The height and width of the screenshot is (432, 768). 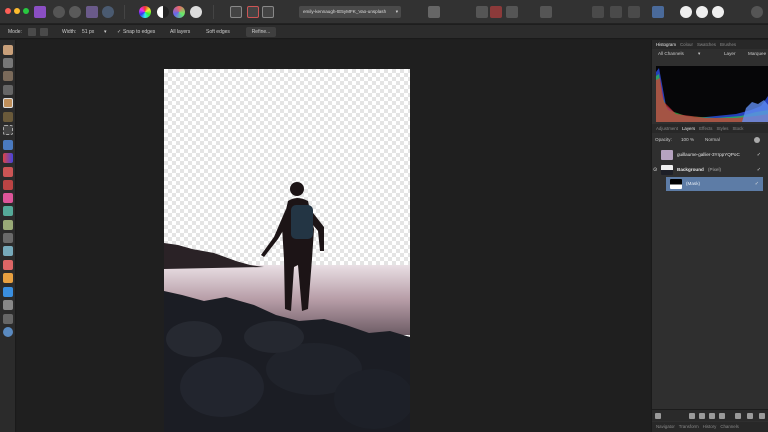 I want to click on channel-dropdown-caret: ▾, so click(x=699, y=54).